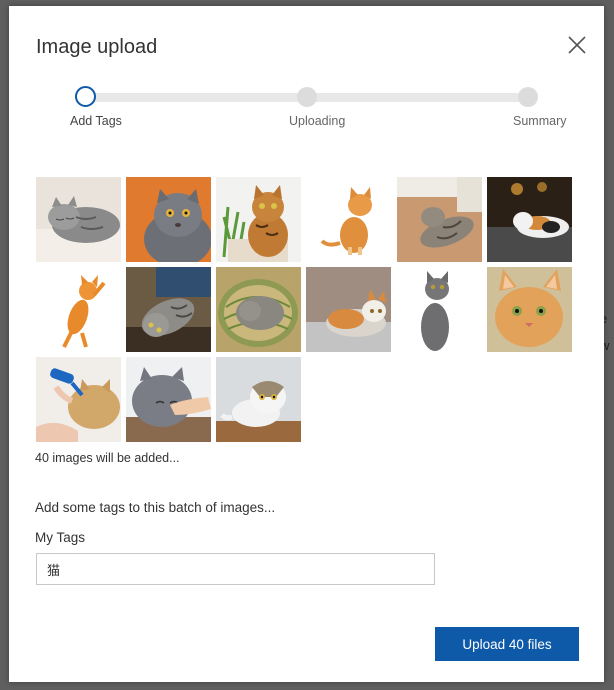  Describe the element at coordinates (96, 121) in the screenshot. I see `step-label-add-tags: Add Tags` at that location.